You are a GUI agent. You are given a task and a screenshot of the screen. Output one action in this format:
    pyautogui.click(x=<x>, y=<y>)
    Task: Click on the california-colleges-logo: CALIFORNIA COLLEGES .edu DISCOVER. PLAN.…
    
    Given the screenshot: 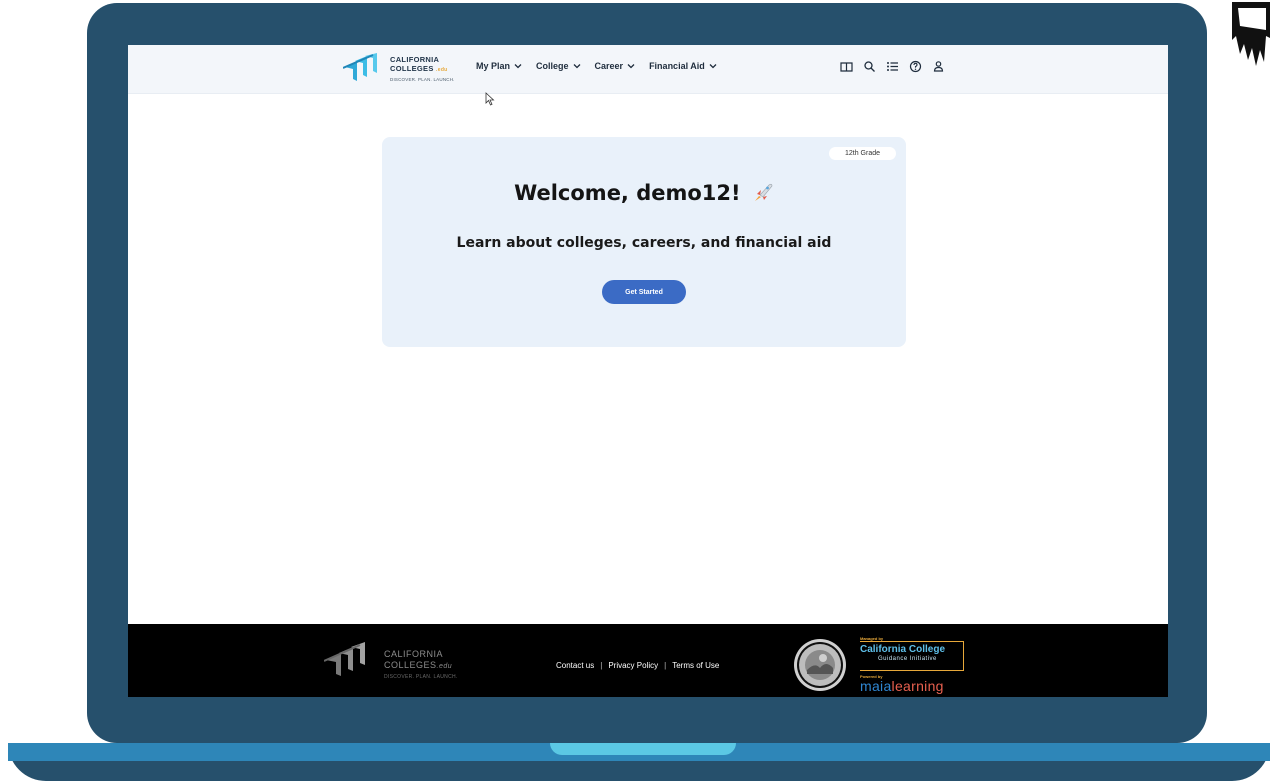 What is the action you would take?
    pyautogui.click(x=398, y=69)
    